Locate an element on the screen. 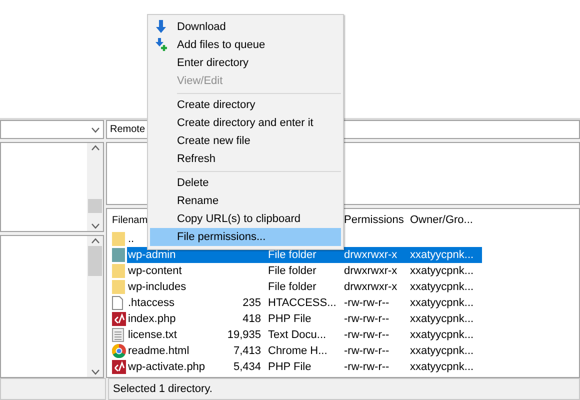  file-size: 19,935 is located at coordinates (244, 335).